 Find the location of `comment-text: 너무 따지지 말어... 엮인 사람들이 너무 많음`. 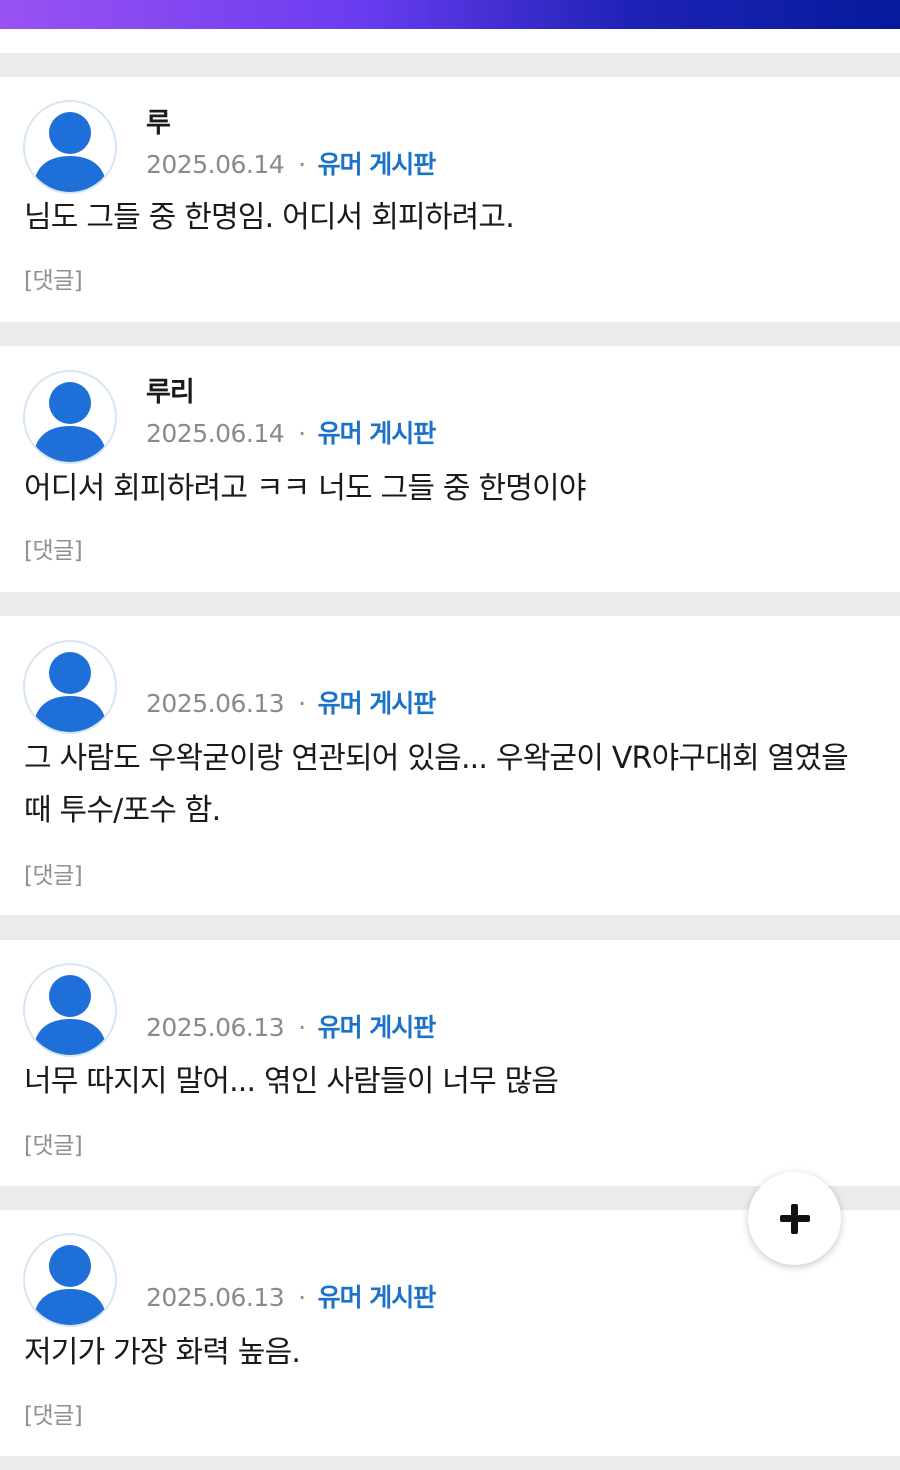

comment-text: 너무 따지지 말어... 엮인 사람들이 너무 많음 is located at coordinates (291, 1081).